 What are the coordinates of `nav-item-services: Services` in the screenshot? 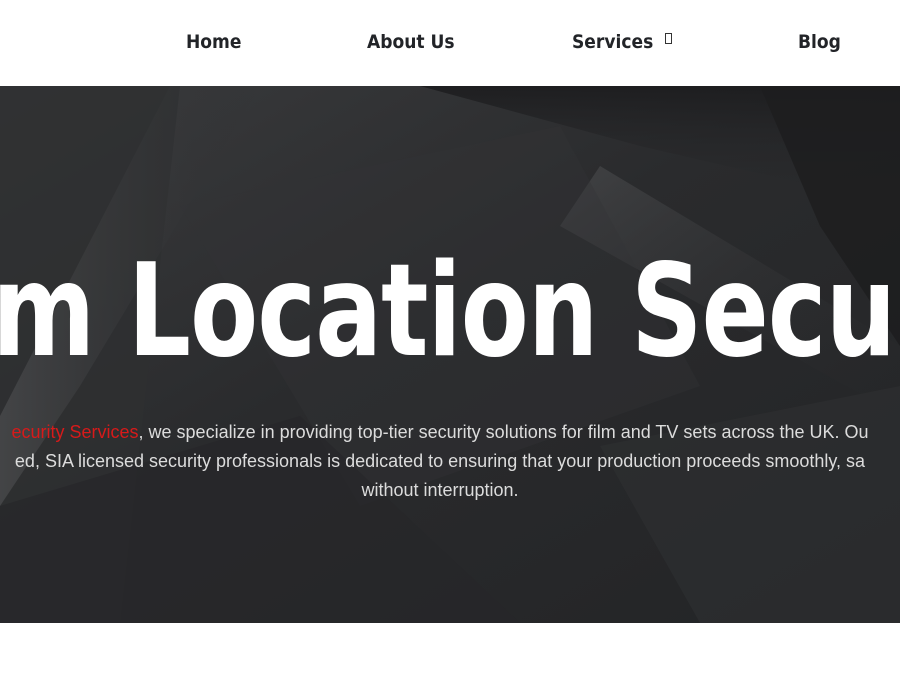 It's located at (622, 42).